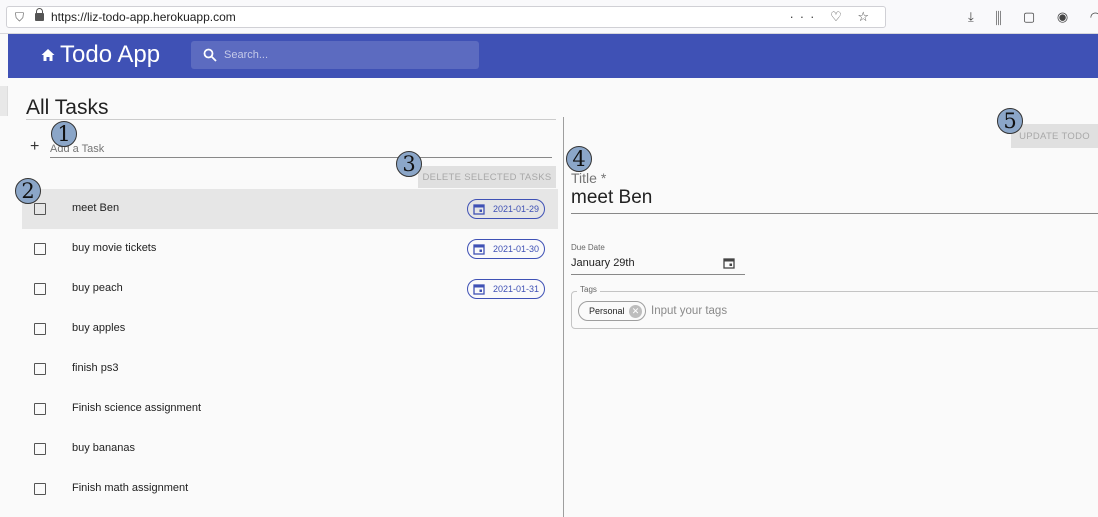 The width and height of the screenshot is (1098, 517). What do you see at coordinates (143, 17) in the screenshot?
I see `url-text: https://liz-todo-app.herokuapp.com` at bounding box center [143, 17].